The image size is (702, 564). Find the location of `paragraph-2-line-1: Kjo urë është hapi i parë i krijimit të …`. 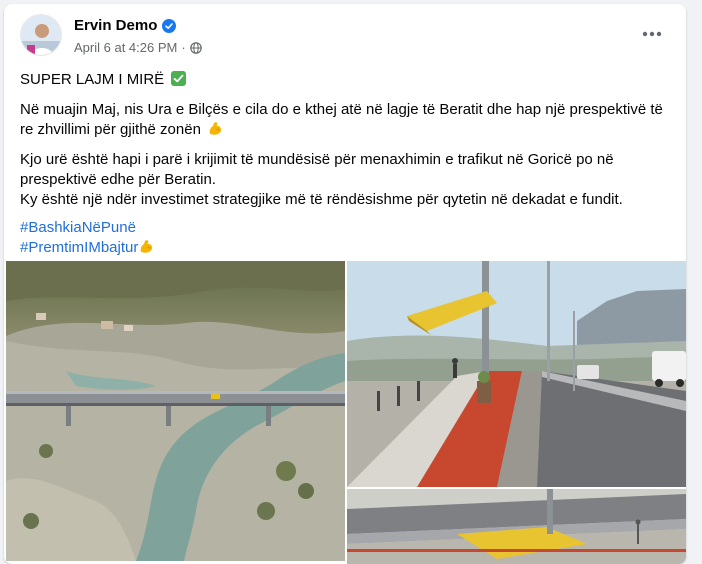

paragraph-2-line-1: Kjo urë është hapi i parë i krijimit të … is located at coordinates (317, 169).